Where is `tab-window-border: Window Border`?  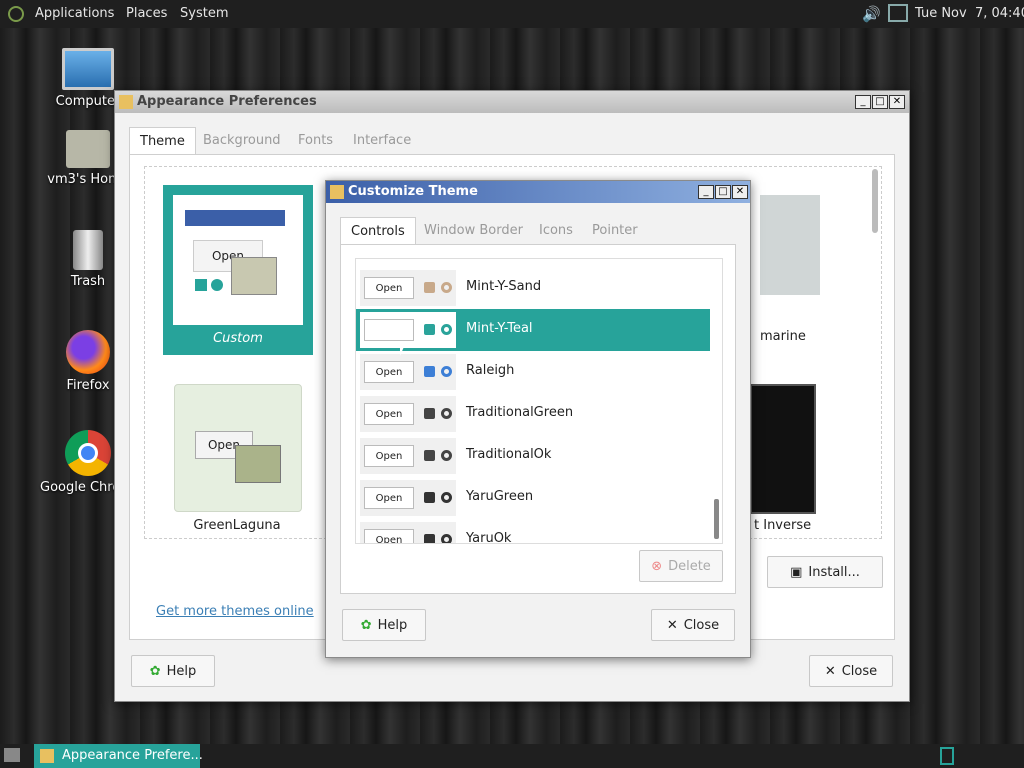 tab-window-border: Window Border is located at coordinates (473, 231).